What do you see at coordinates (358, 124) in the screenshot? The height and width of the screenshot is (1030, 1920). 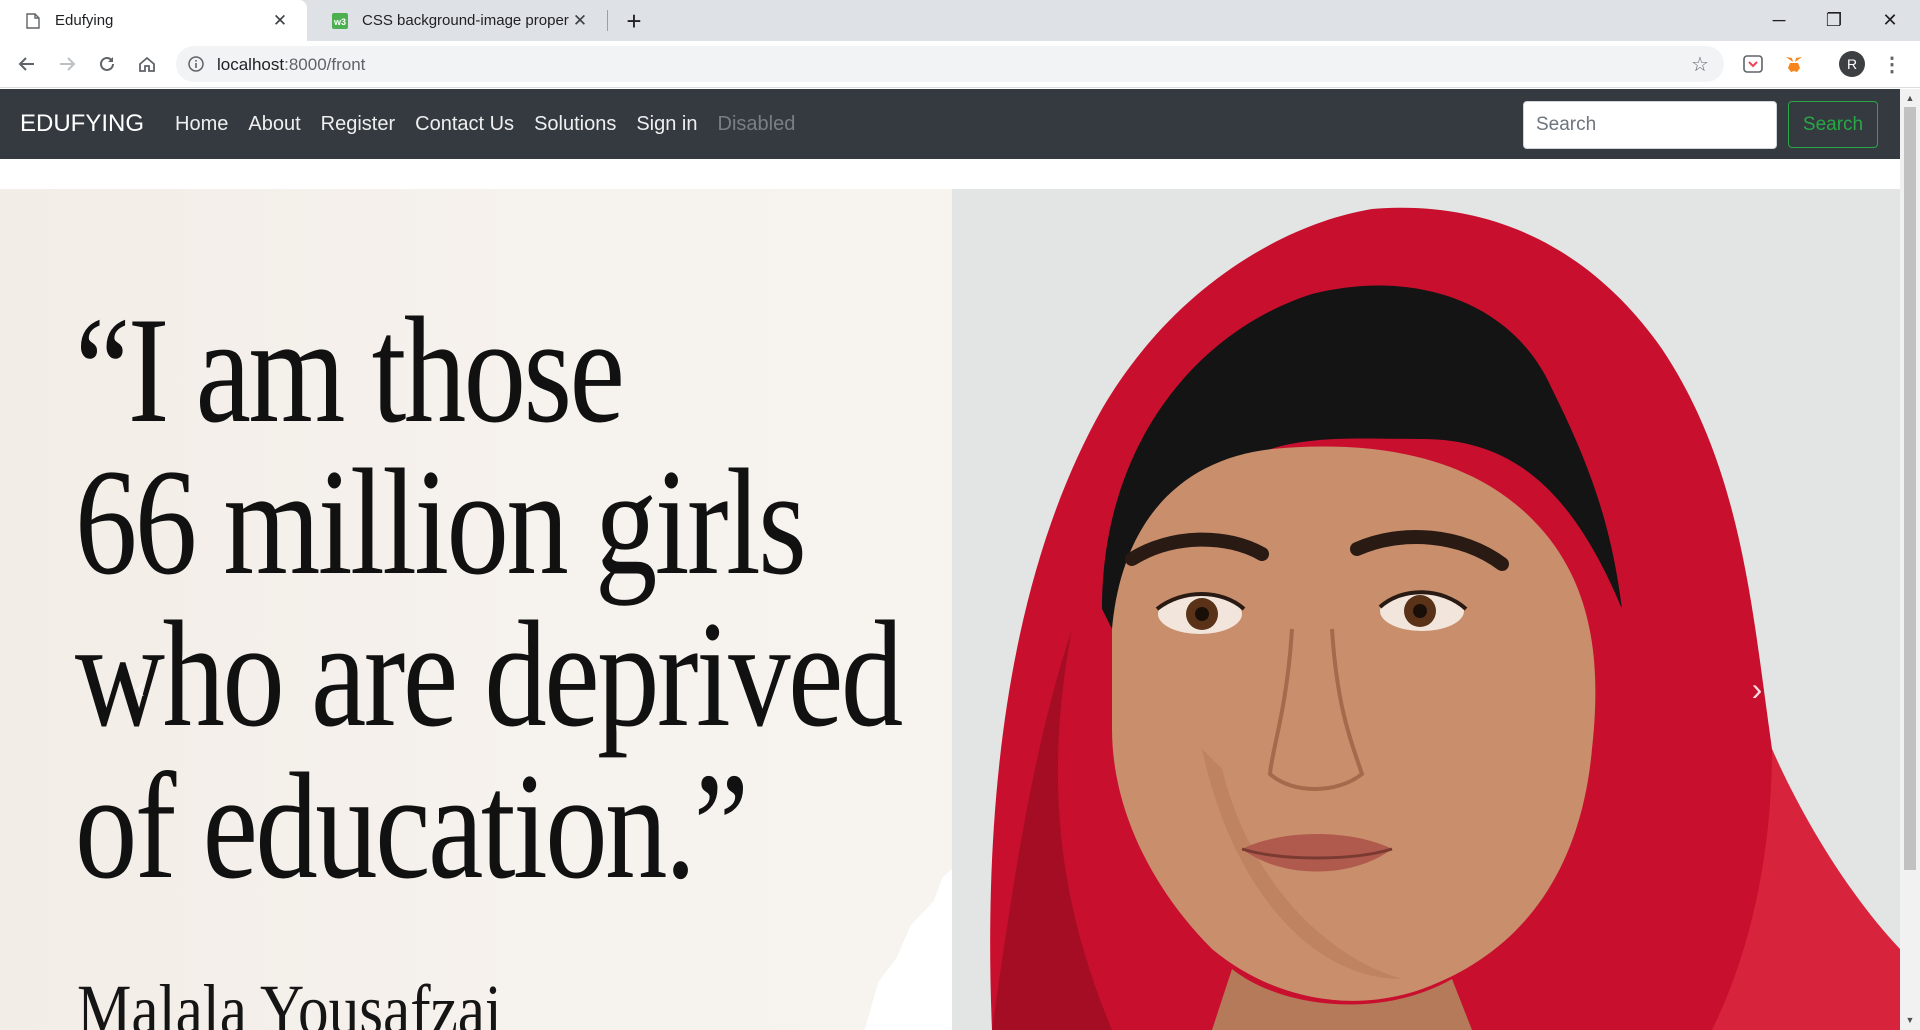 I see `nav-link-register: Register` at bounding box center [358, 124].